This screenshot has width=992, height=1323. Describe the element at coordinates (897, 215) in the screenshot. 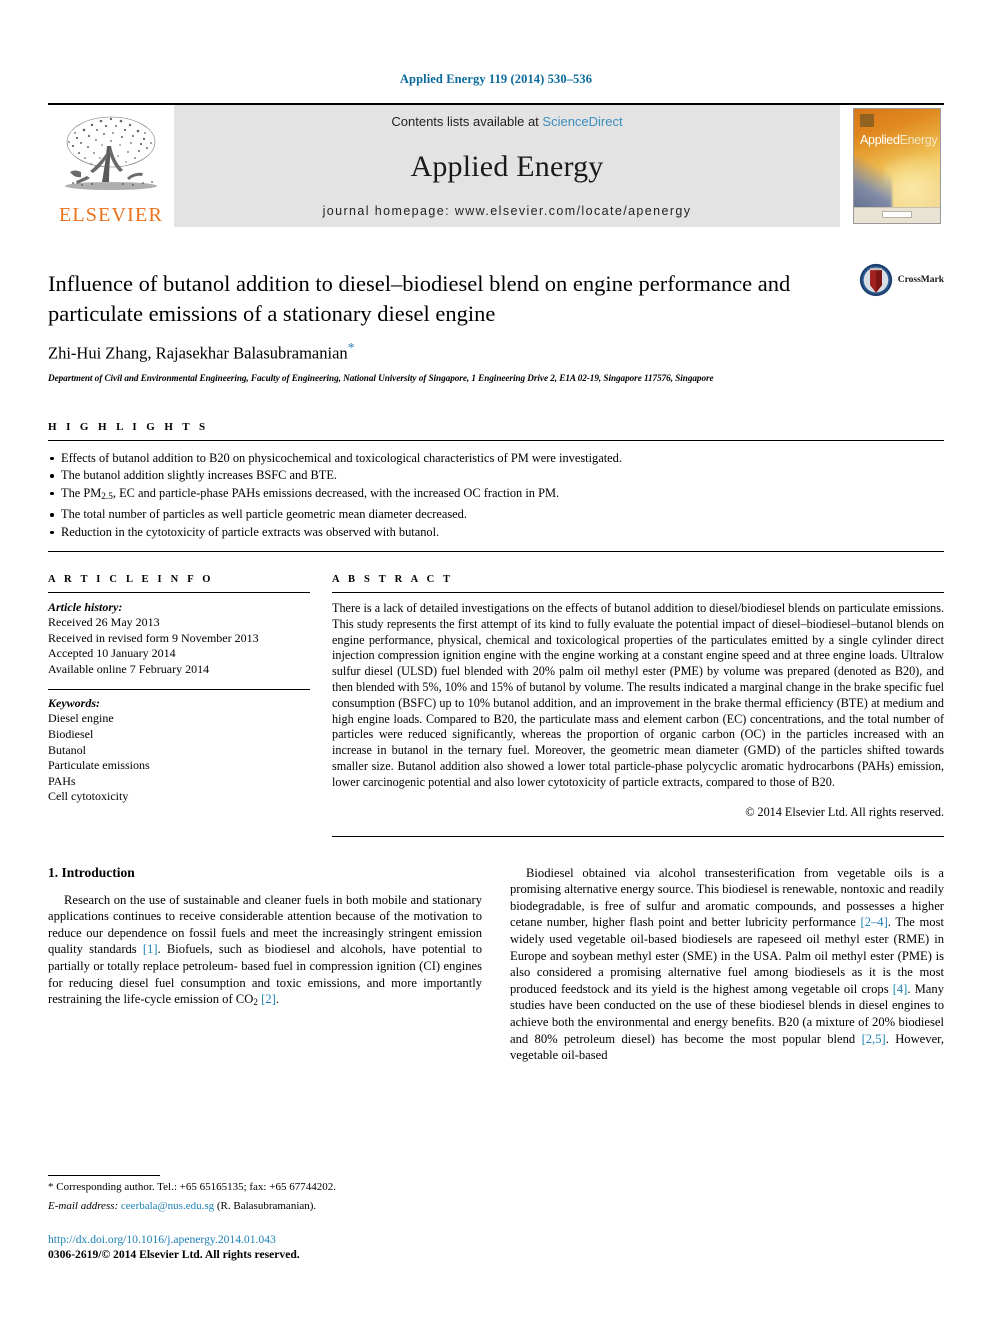

I see `cover-footer-band` at that location.